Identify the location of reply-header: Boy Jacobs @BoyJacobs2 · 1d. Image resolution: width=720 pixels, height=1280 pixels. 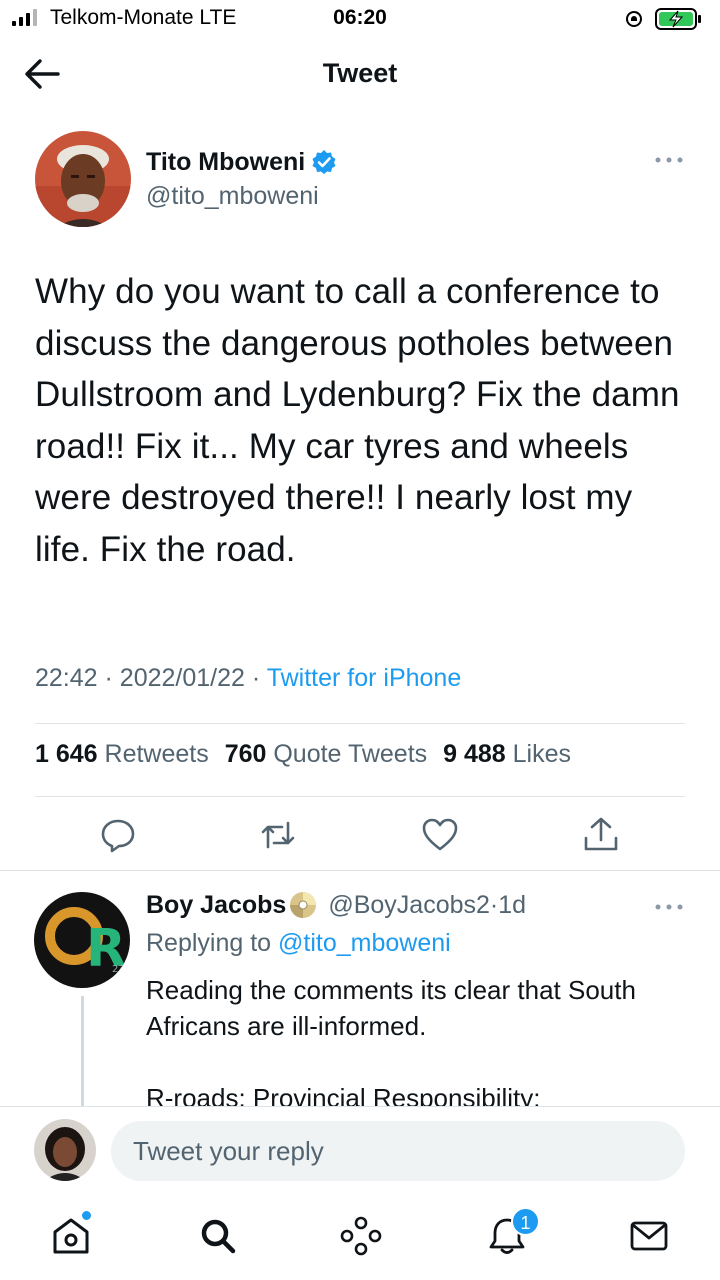
(336, 905).